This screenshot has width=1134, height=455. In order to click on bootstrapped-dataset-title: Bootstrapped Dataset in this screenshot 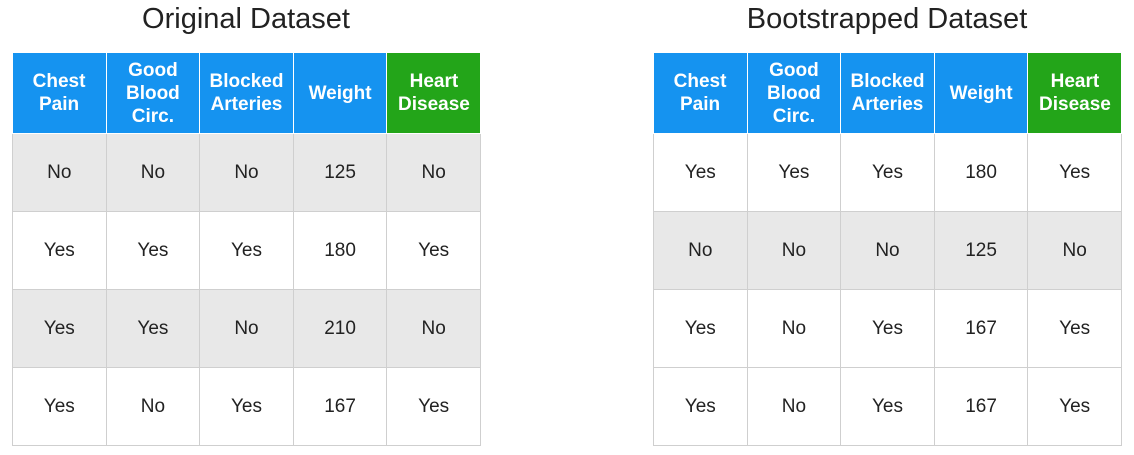, I will do `click(887, 19)`.